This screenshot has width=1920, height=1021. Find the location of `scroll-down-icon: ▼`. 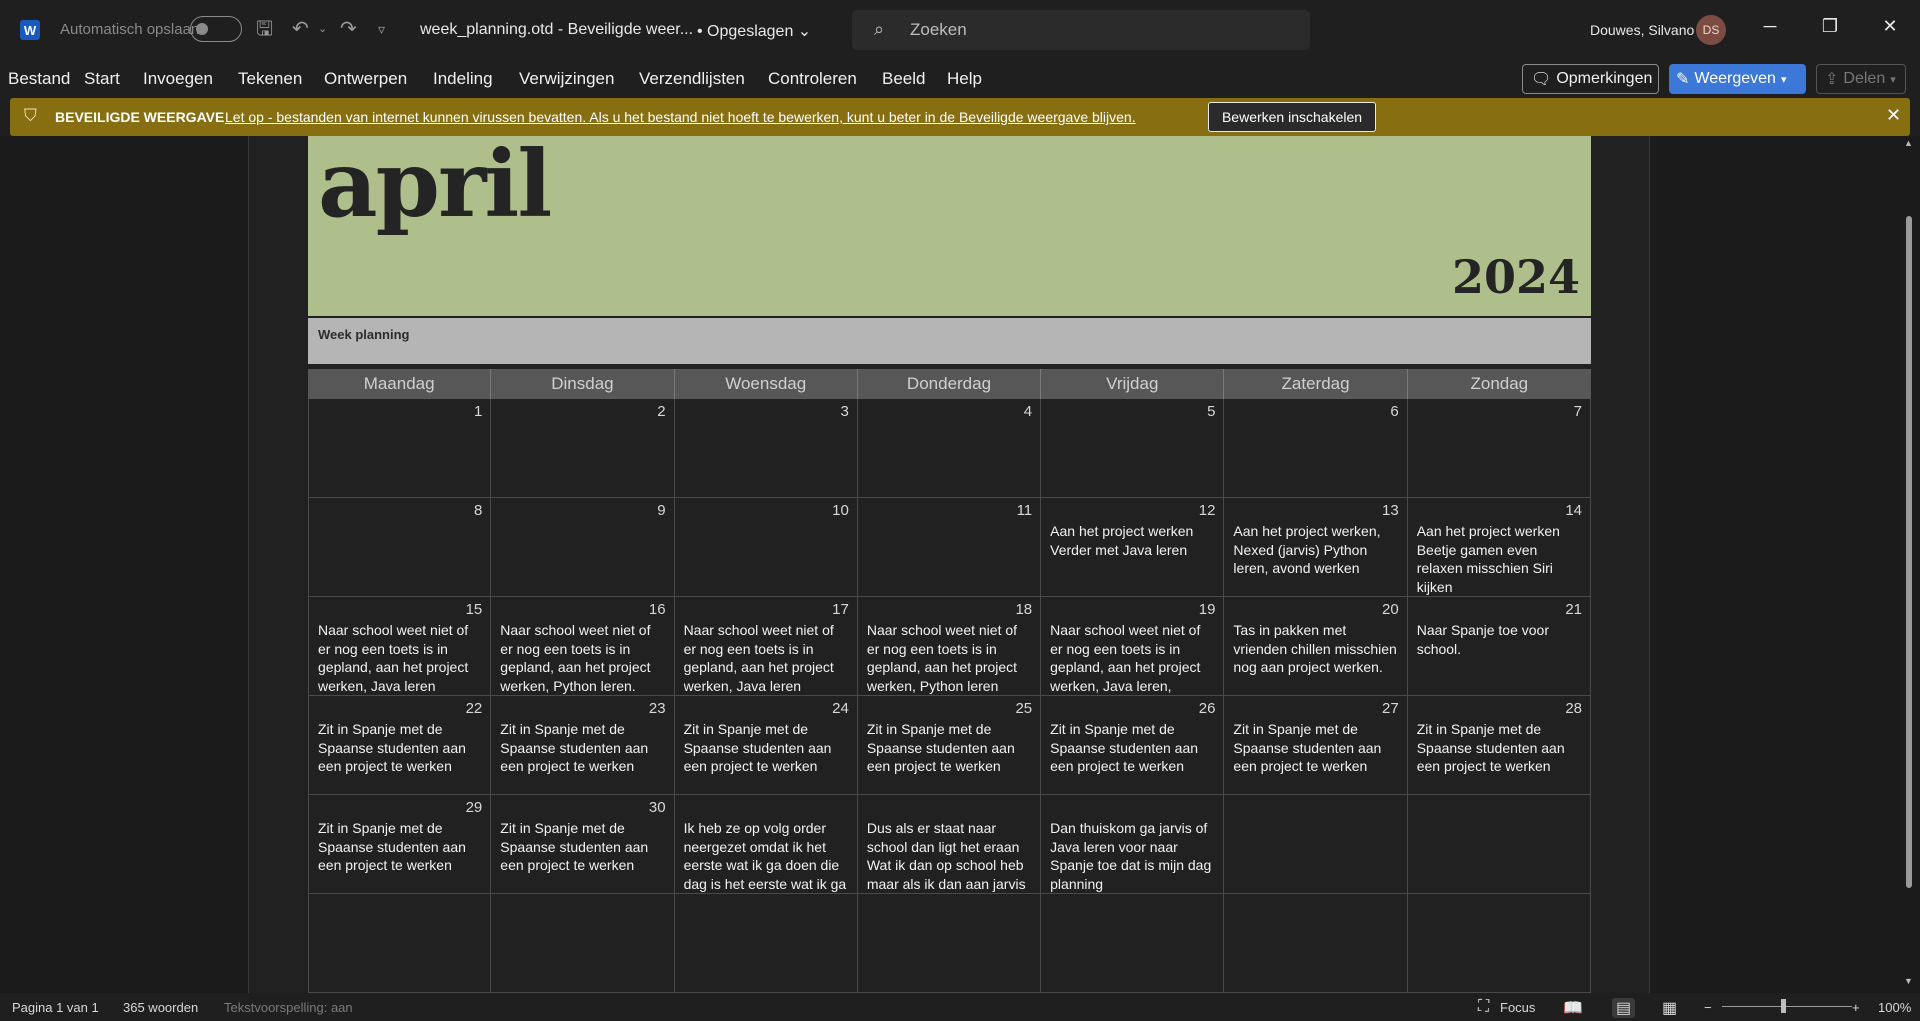

scroll-down-icon: ▼ is located at coordinates (1908, 981).